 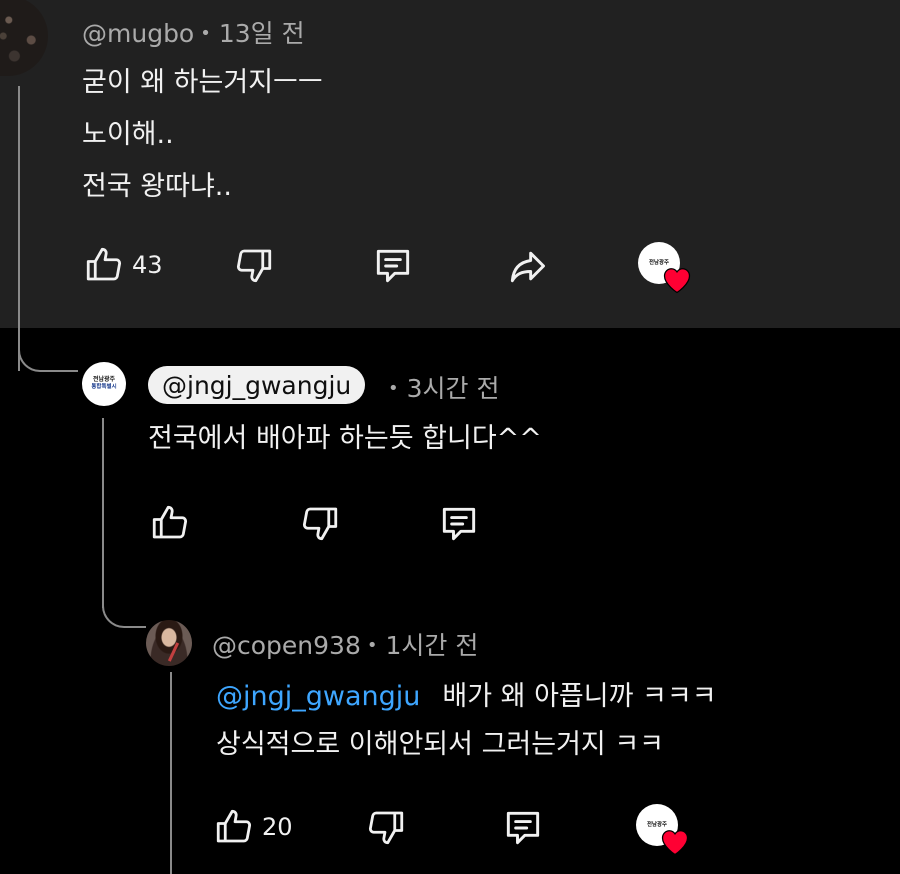 I want to click on share-button, so click(x=527, y=266).